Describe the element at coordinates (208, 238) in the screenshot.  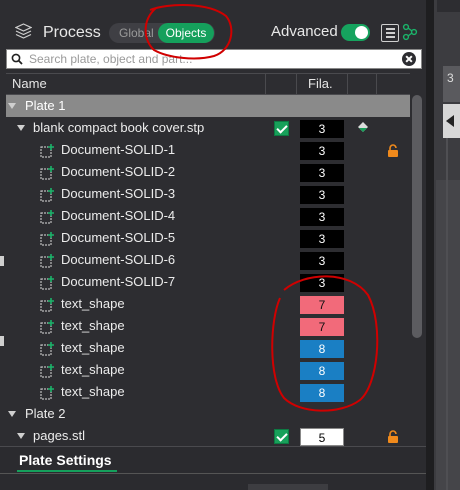
I see `part-row: Document-SOLID-5 3` at that location.